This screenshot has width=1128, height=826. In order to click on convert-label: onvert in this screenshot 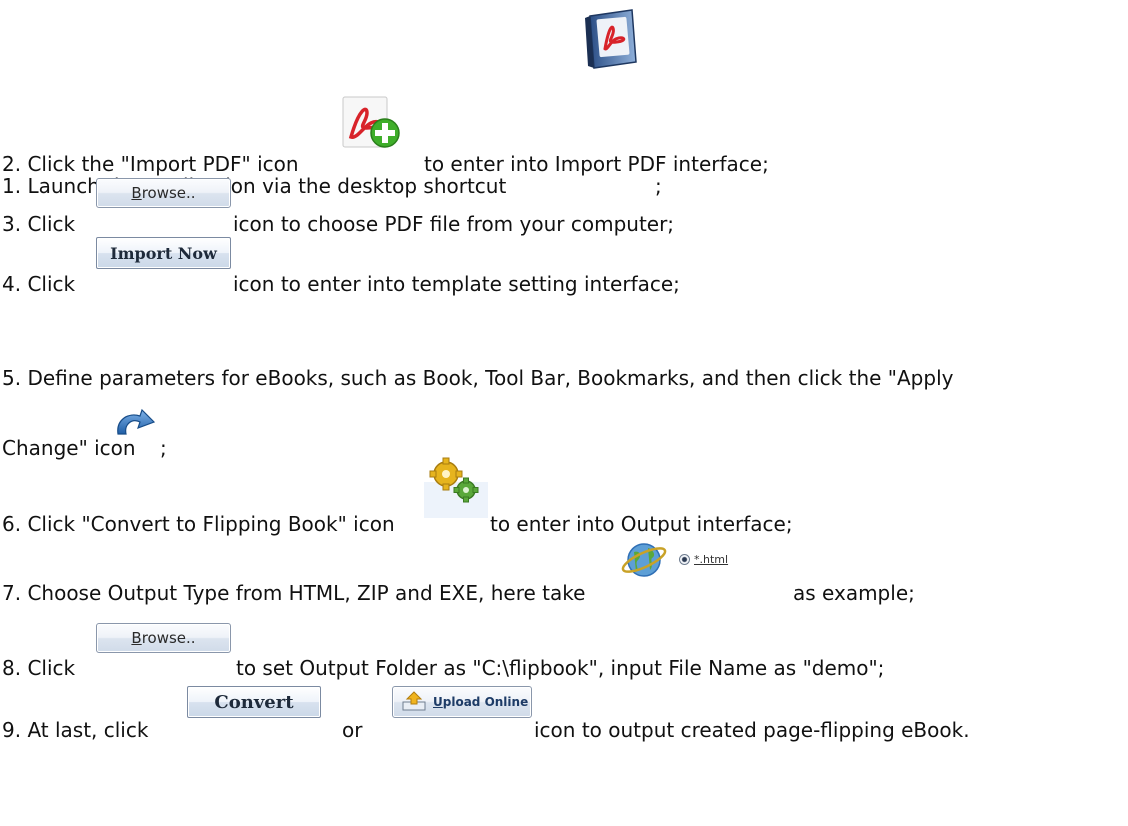, I will do `click(261, 702)`.